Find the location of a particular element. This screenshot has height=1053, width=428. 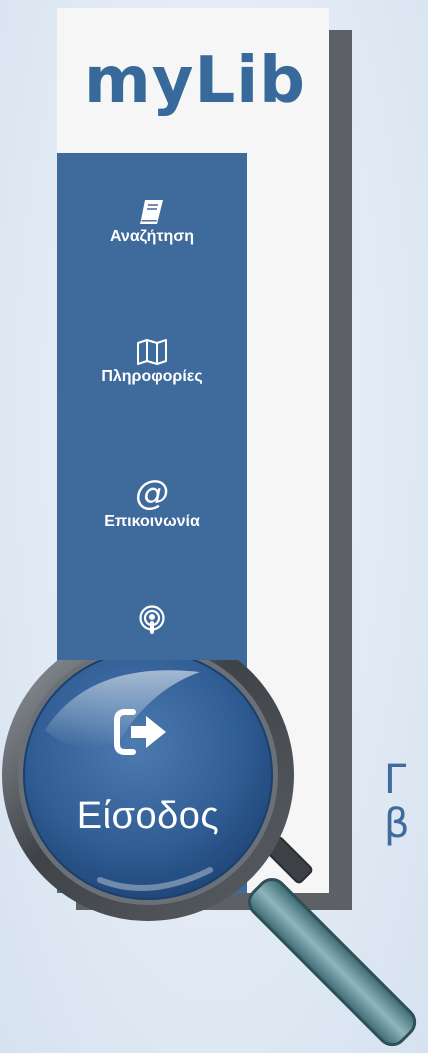

logo: myLib is located at coordinates (193, 80).